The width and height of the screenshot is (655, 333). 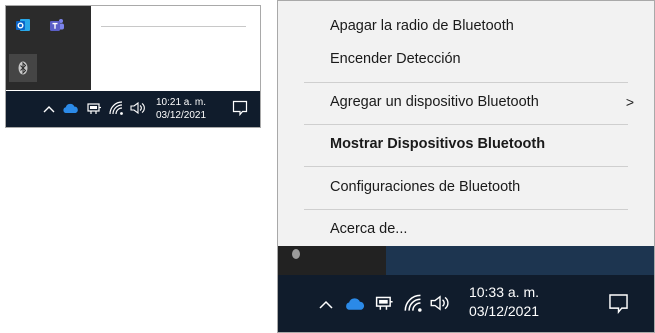 What do you see at coordinates (48, 48) in the screenshot?
I see `tray-overflow-flyout` at bounding box center [48, 48].